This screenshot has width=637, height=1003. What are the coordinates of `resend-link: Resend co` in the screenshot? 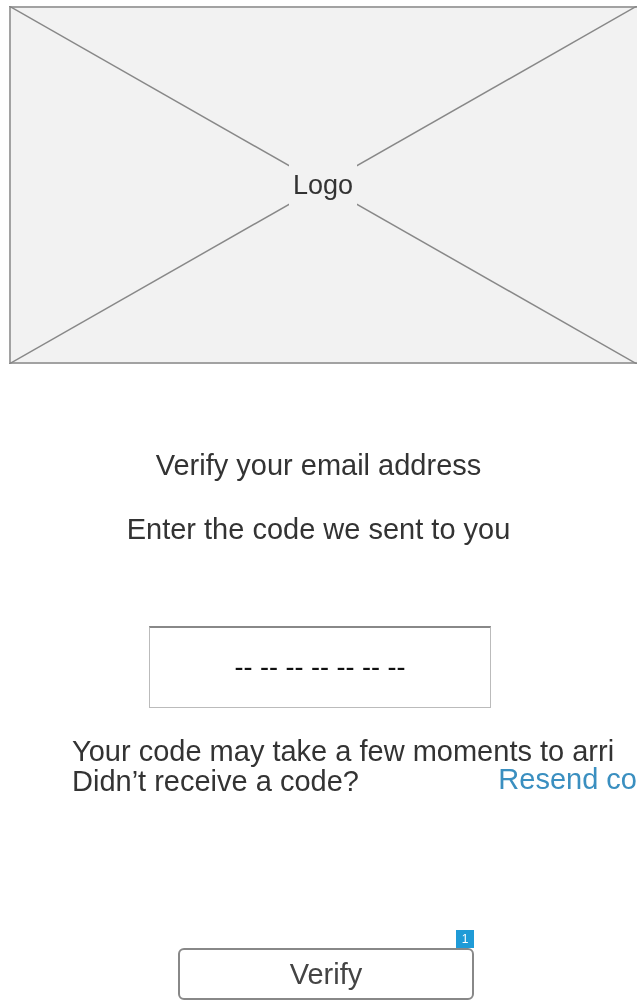 It's located at (567, 781).